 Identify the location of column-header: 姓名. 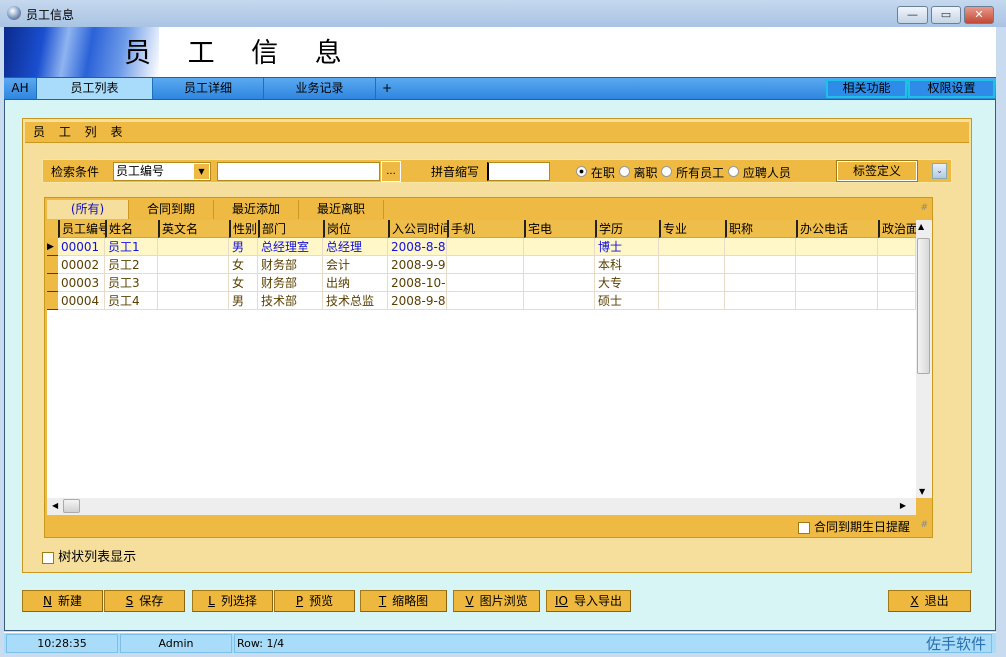
(131, 229).